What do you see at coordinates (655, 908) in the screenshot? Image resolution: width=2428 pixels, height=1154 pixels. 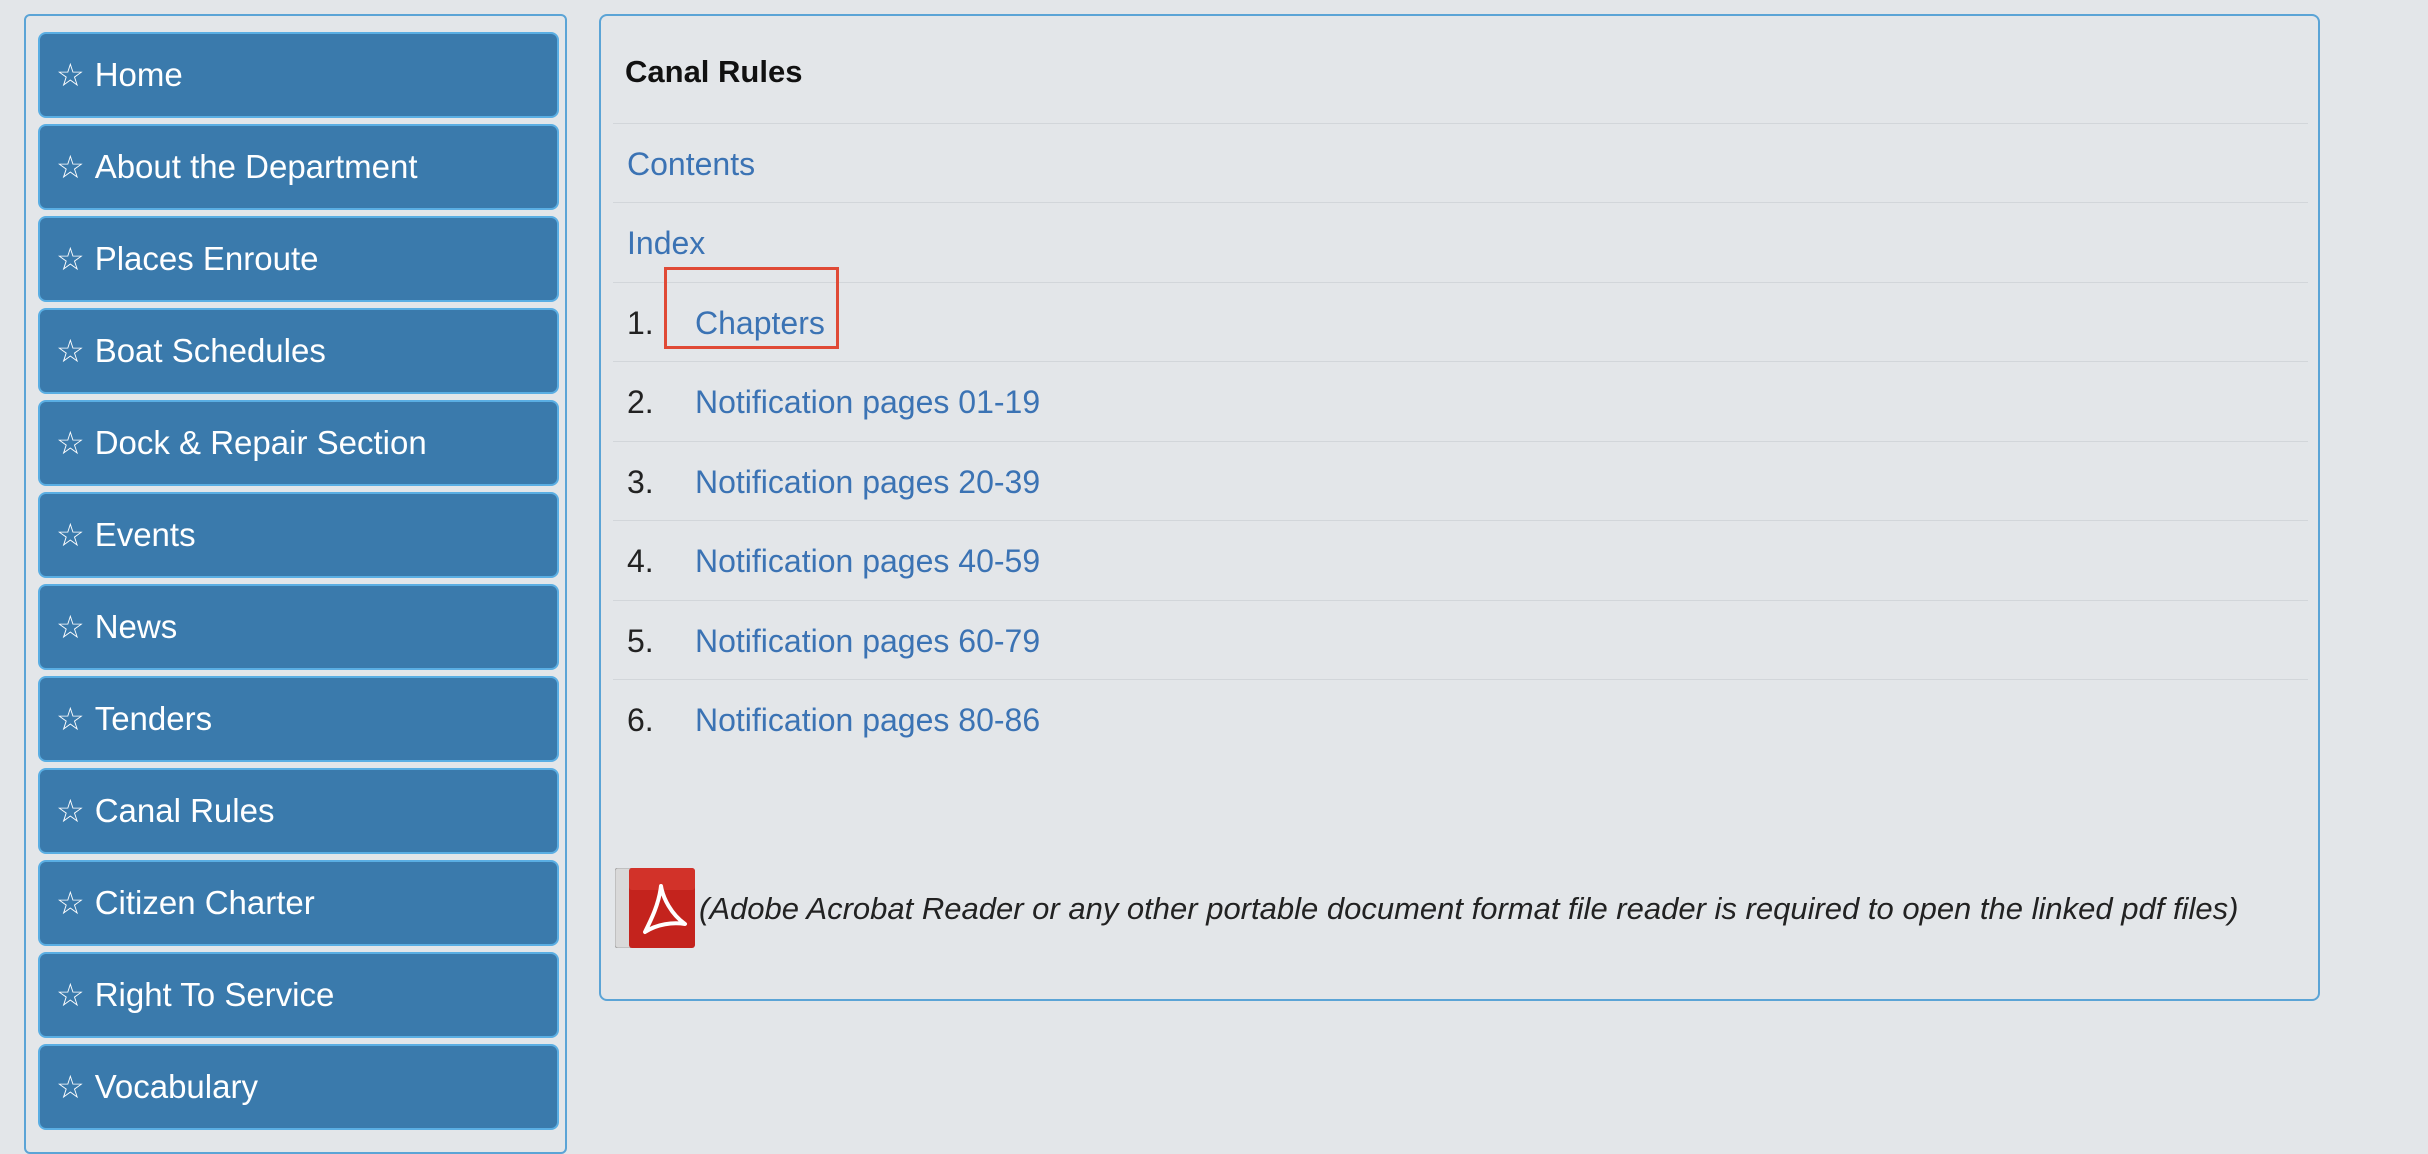 I see `adobe-pdf-icon` at bounding box center [655, 908].